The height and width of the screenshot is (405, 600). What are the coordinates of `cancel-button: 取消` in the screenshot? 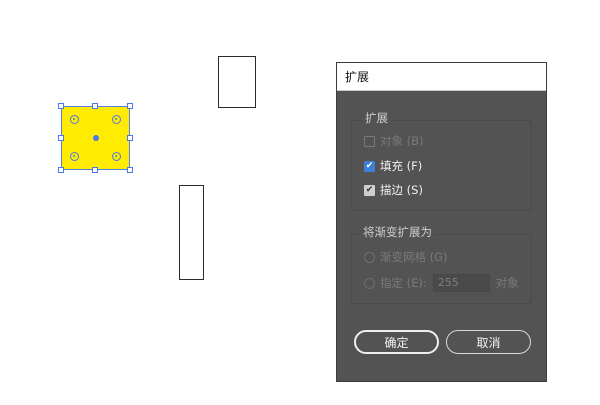 It's located at (488, 342).